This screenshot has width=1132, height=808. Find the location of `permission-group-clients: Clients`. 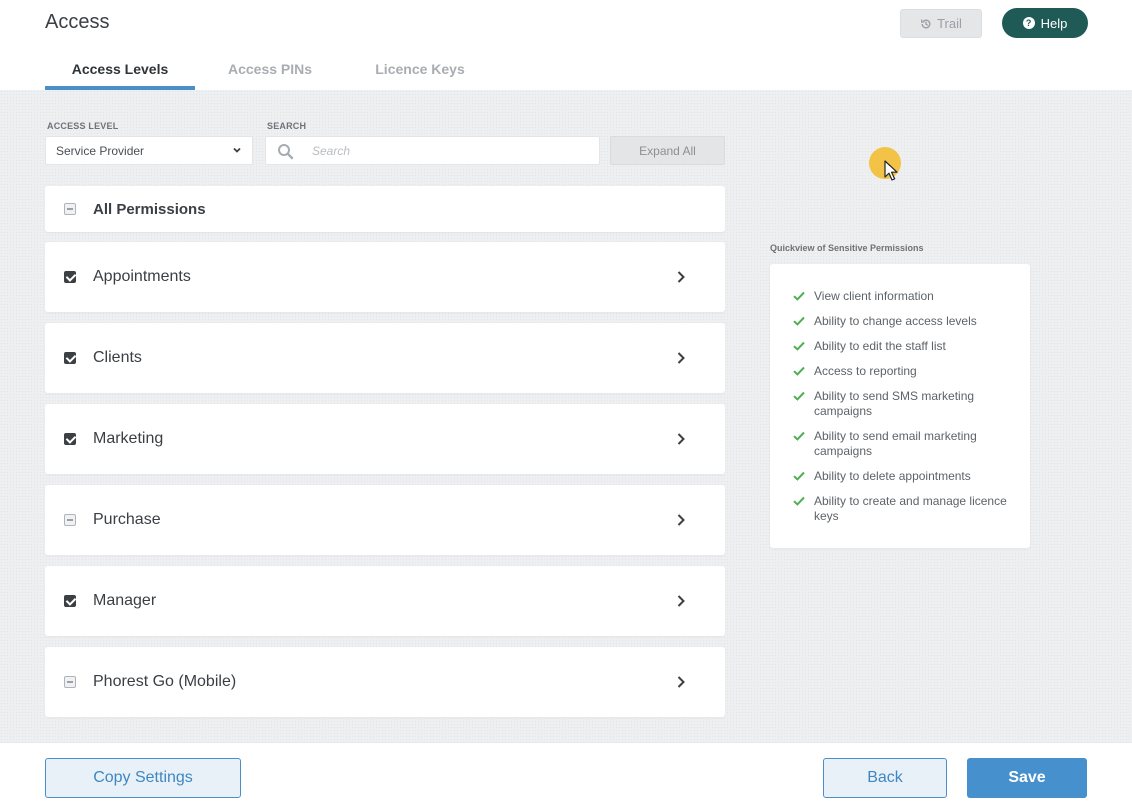

permission-group-clients: Clients is located at coordinates (385, 358).